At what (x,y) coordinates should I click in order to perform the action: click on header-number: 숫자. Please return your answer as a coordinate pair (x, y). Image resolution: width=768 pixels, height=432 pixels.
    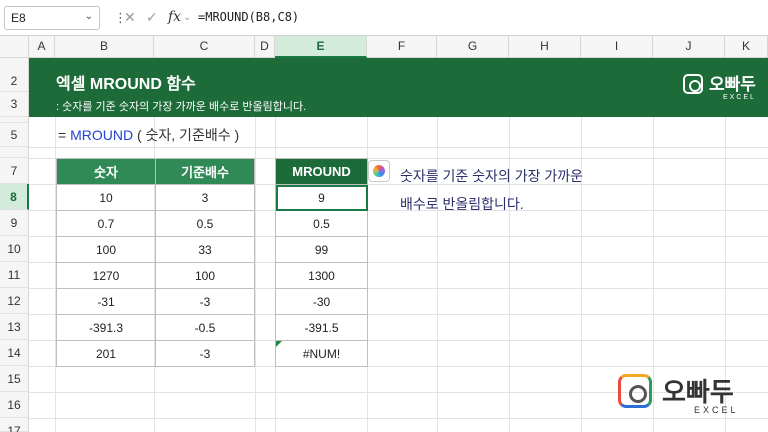
    Looking at the image, I should click on (106, 171).